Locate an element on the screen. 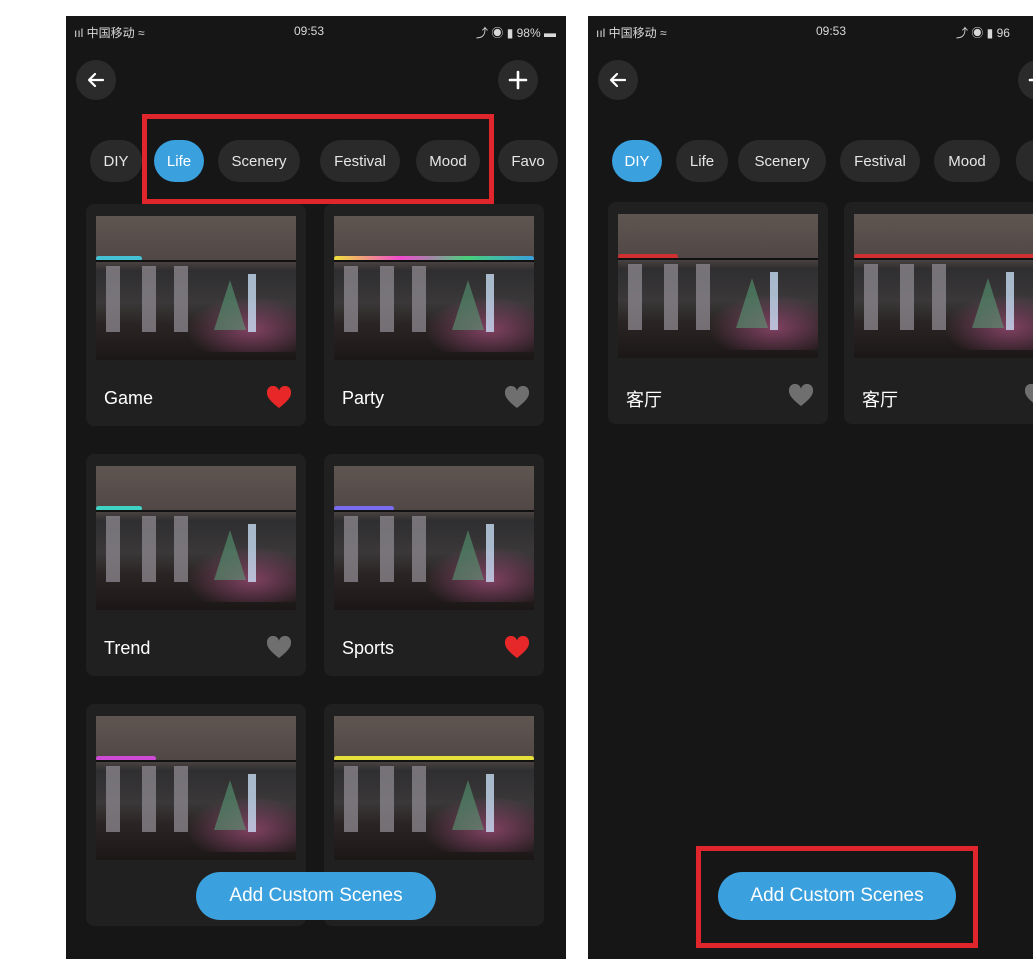  scene-card: Game is located at coordinates (196, 315).